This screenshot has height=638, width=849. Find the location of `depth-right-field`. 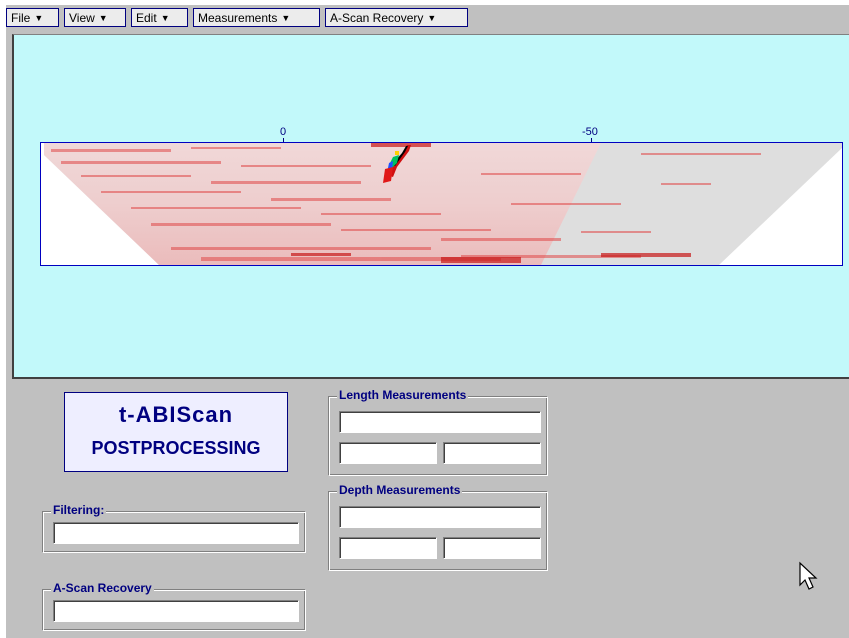

depth-right-field is located at coordinates (492, 548).